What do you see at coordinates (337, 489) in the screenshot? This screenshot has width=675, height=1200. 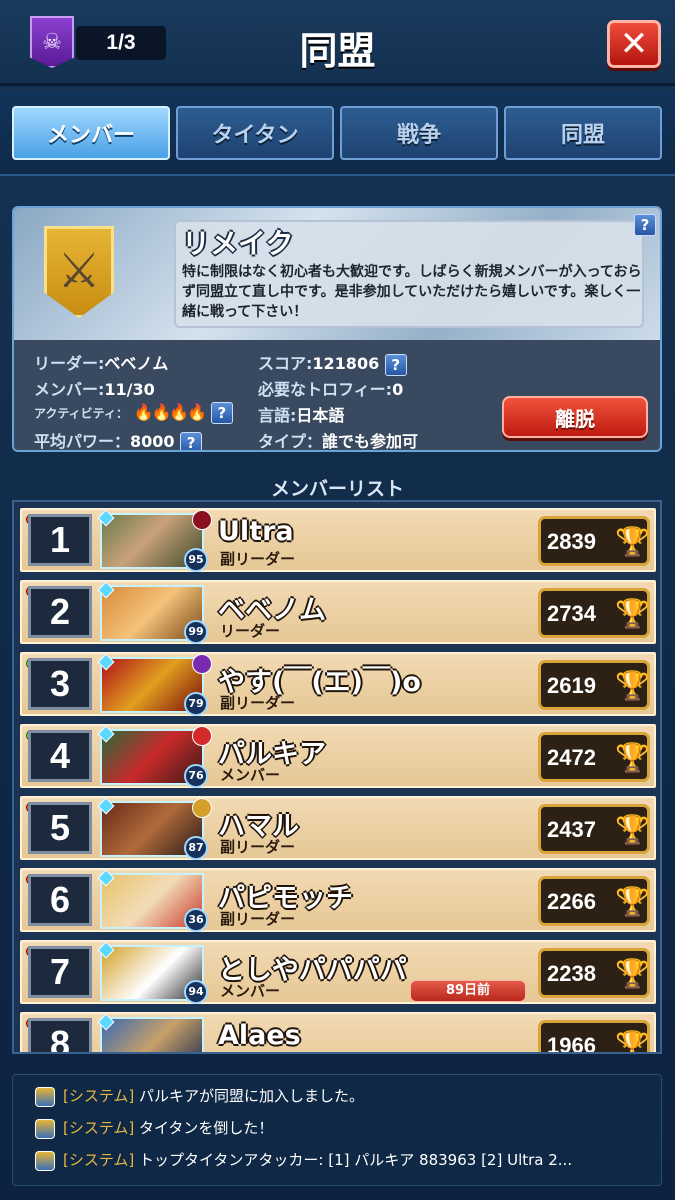 I see `member-list-title: メンバーリスト` at bounding box center [337, 489].